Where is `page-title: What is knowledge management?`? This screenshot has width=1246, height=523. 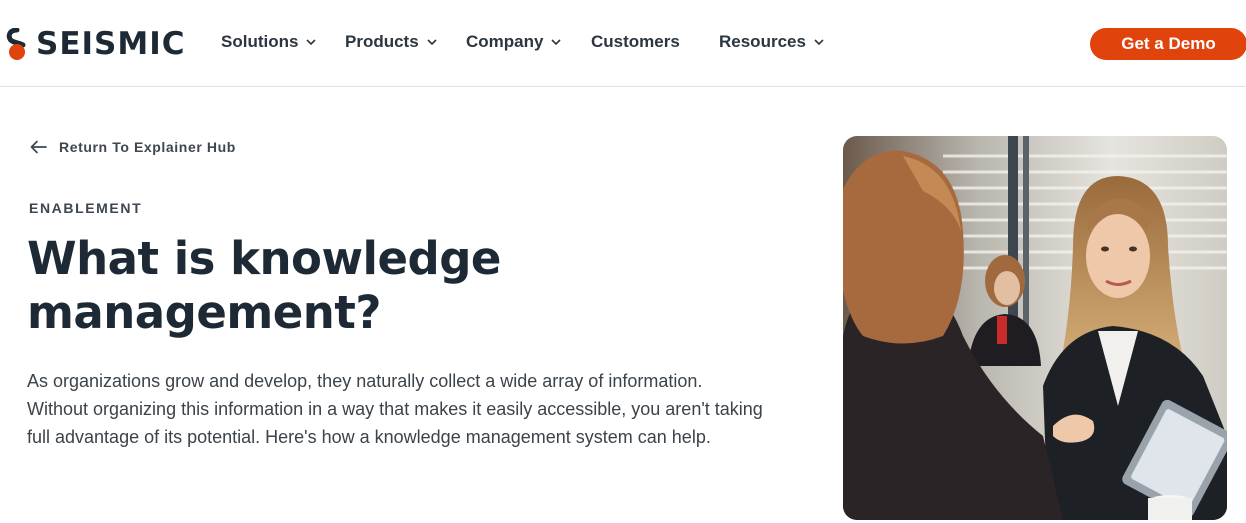 page-title: What is knowledge management? is located at coordinates (264, 285).